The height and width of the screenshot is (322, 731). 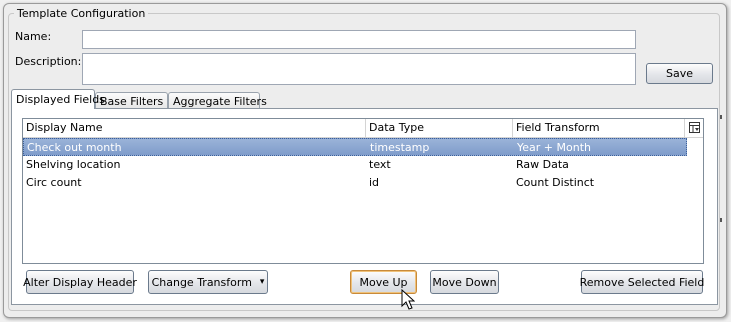 I want to click on column-picker-icon, so click(x=694, y=127).